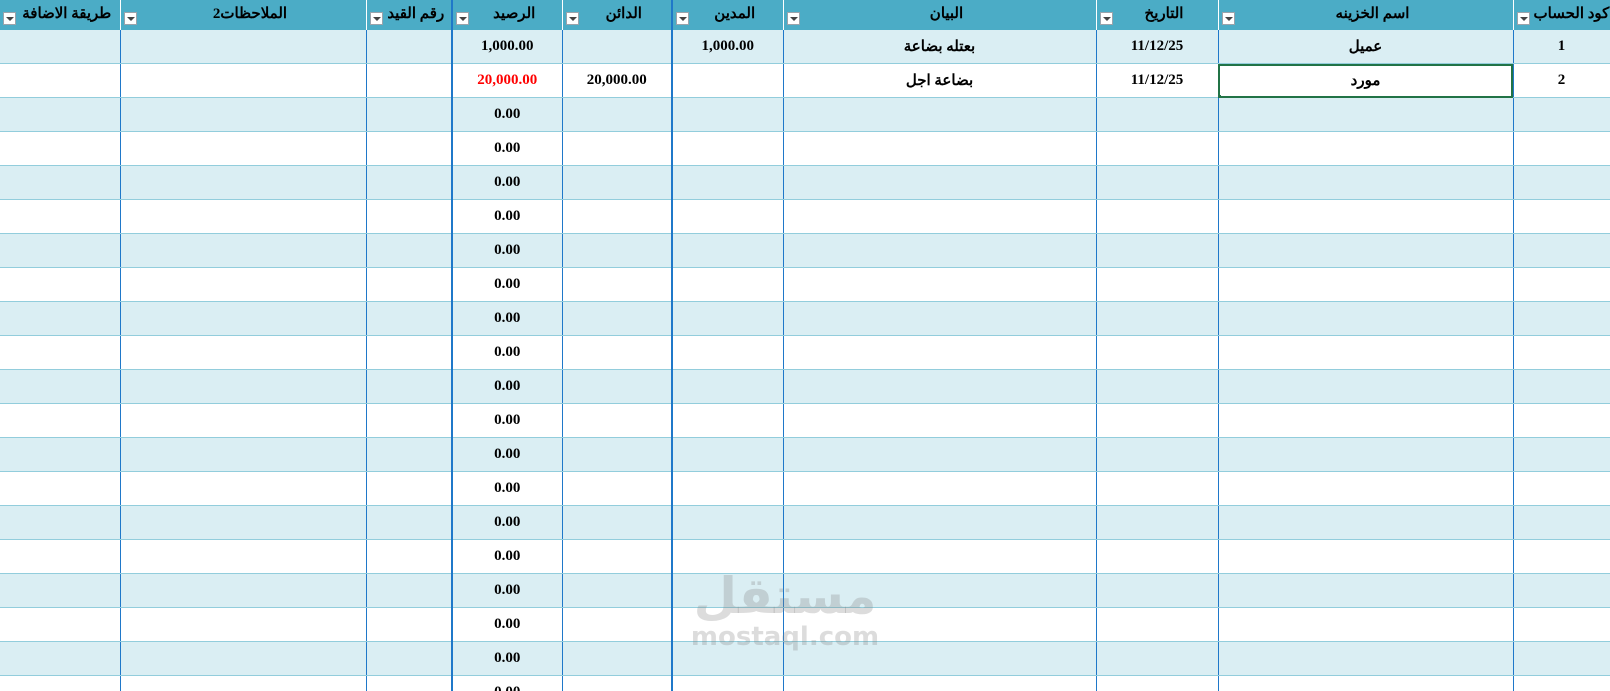 This screenshot has width=1610, height=691. What do you see at coordinates (1366, 47) in the screenshot?
I see `cell-safe-name: عميل` at bounding box center [1366, 47].